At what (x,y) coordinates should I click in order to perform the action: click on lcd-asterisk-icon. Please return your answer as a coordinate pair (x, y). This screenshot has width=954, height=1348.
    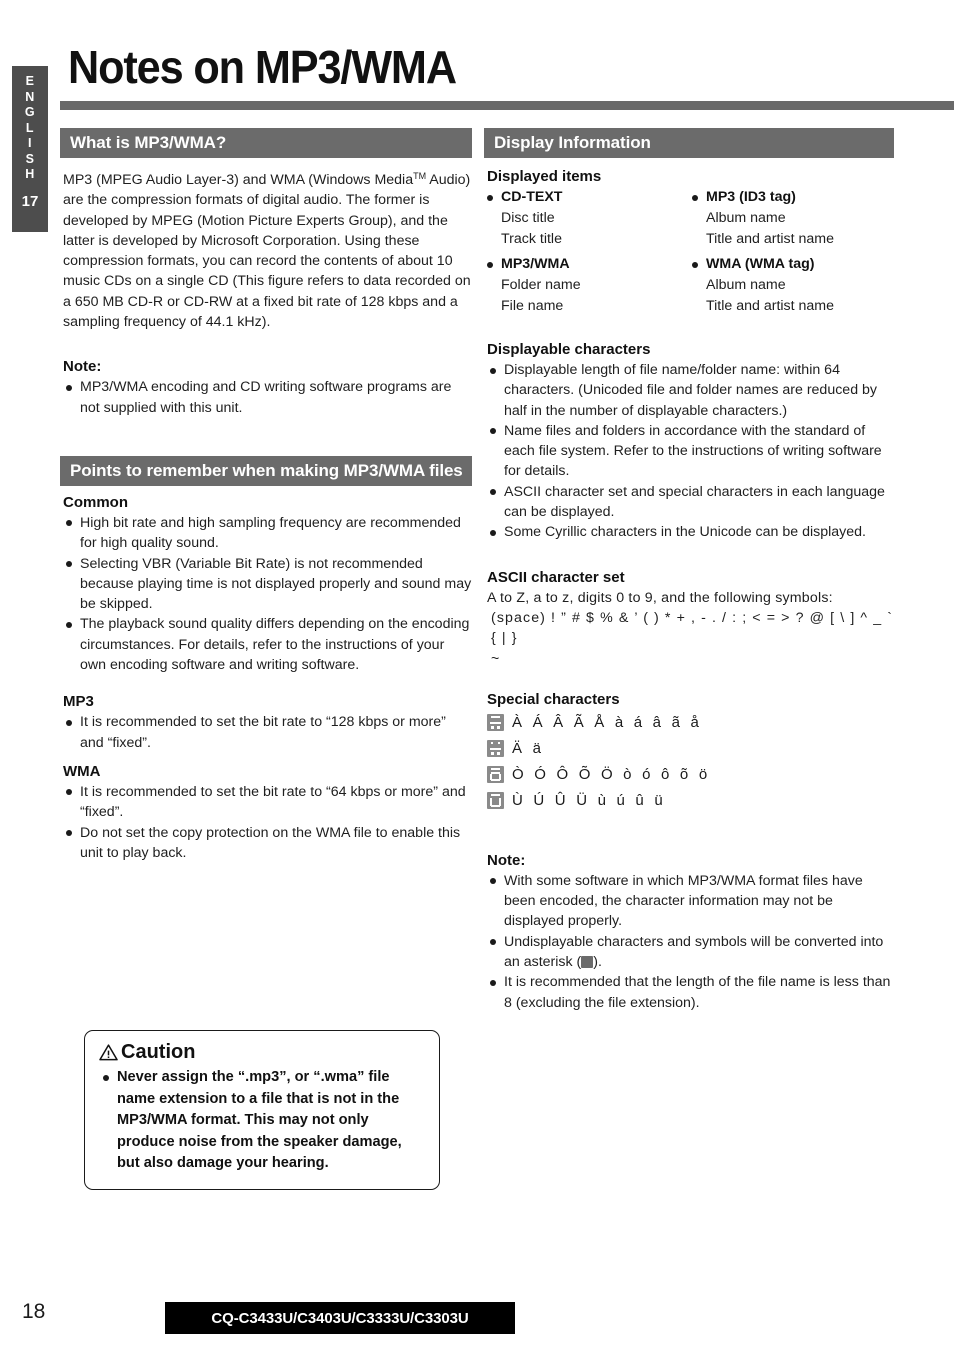
    Looking at the image, I should click on (587, 962).